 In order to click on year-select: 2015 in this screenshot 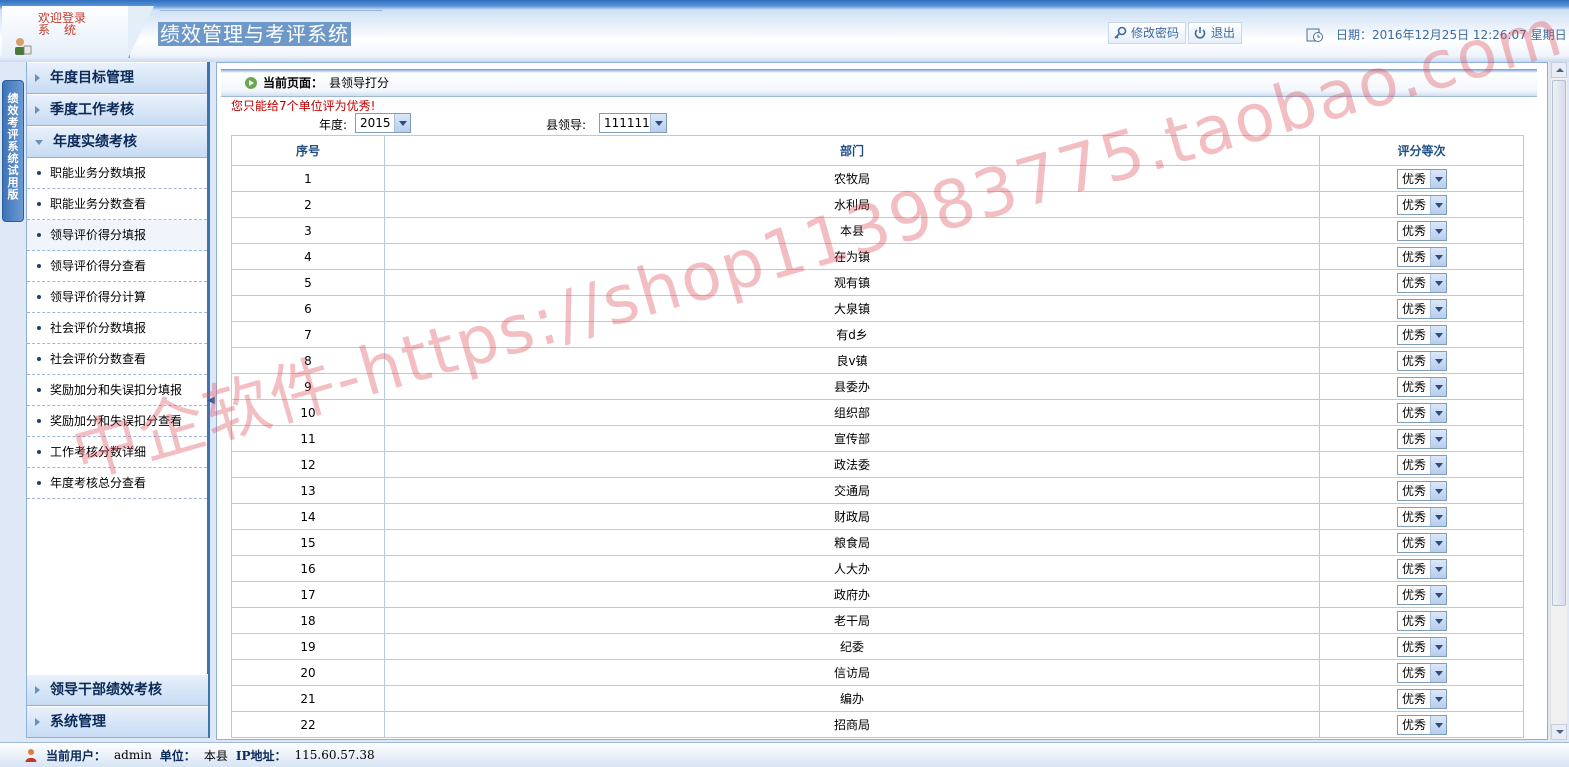, I will do `click(383, 123)`.